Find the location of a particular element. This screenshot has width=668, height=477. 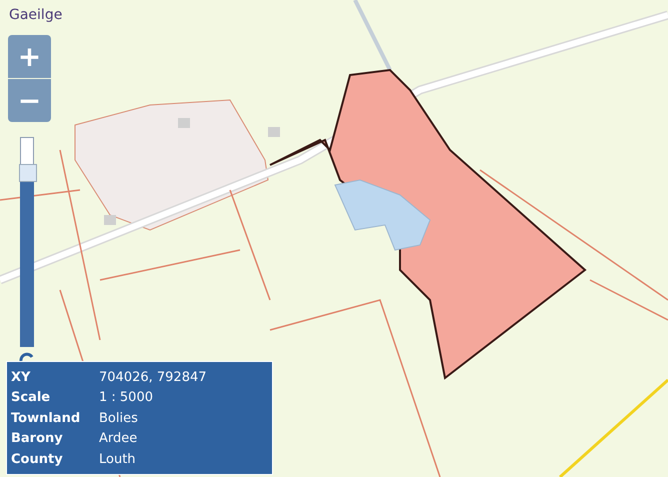

info-label: XY is located at coordinates (21, 377).